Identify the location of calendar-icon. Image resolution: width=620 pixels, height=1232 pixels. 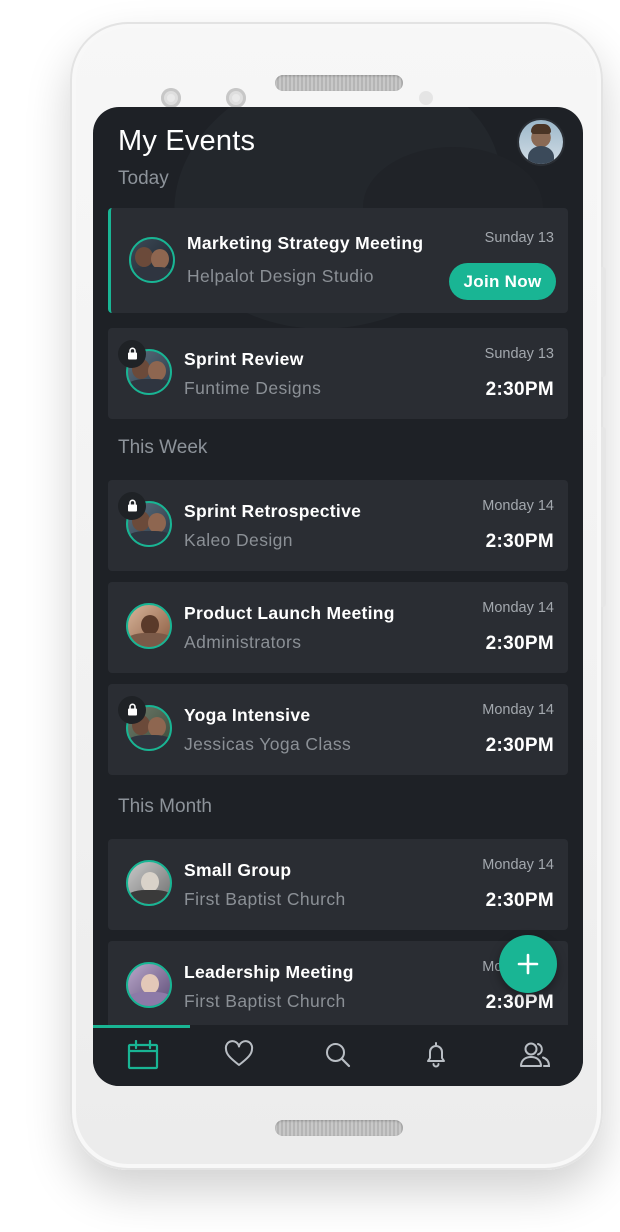
(143, 1055).